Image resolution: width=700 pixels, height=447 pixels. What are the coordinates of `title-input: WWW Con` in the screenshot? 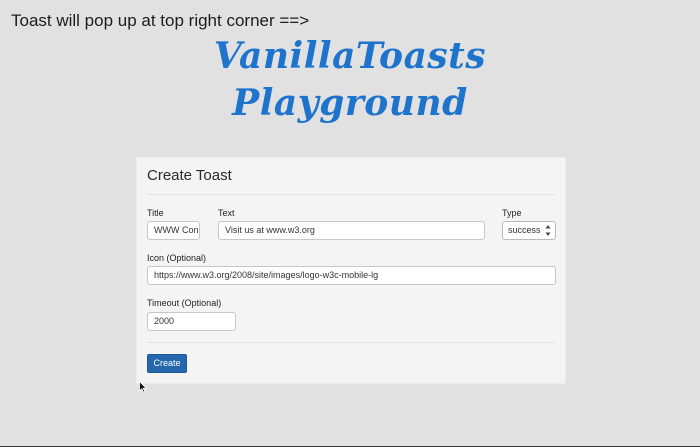 It's located at (173, 230).